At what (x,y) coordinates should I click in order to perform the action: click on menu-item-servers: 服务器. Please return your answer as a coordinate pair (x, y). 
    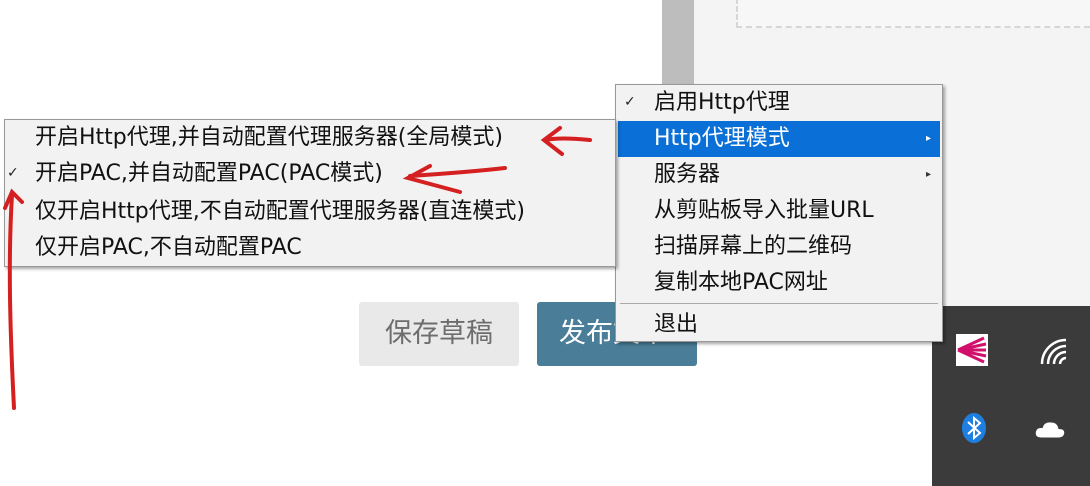
    Looking at the image, I should click on (687, 175).